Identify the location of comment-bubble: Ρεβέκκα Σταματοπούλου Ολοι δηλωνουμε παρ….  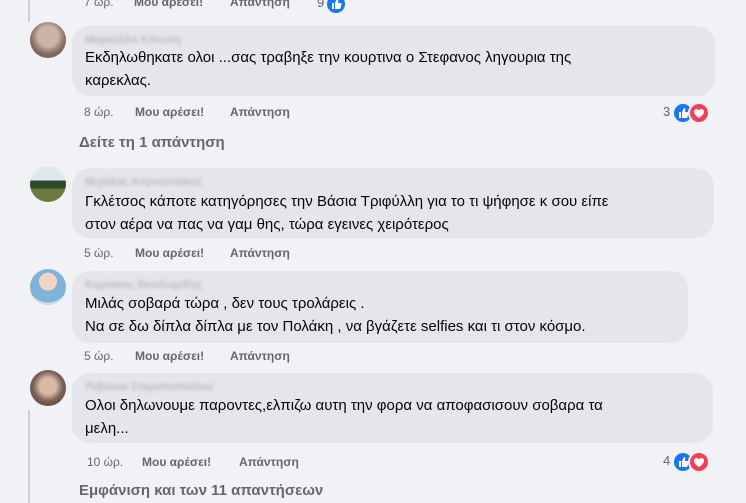
(392, 408).